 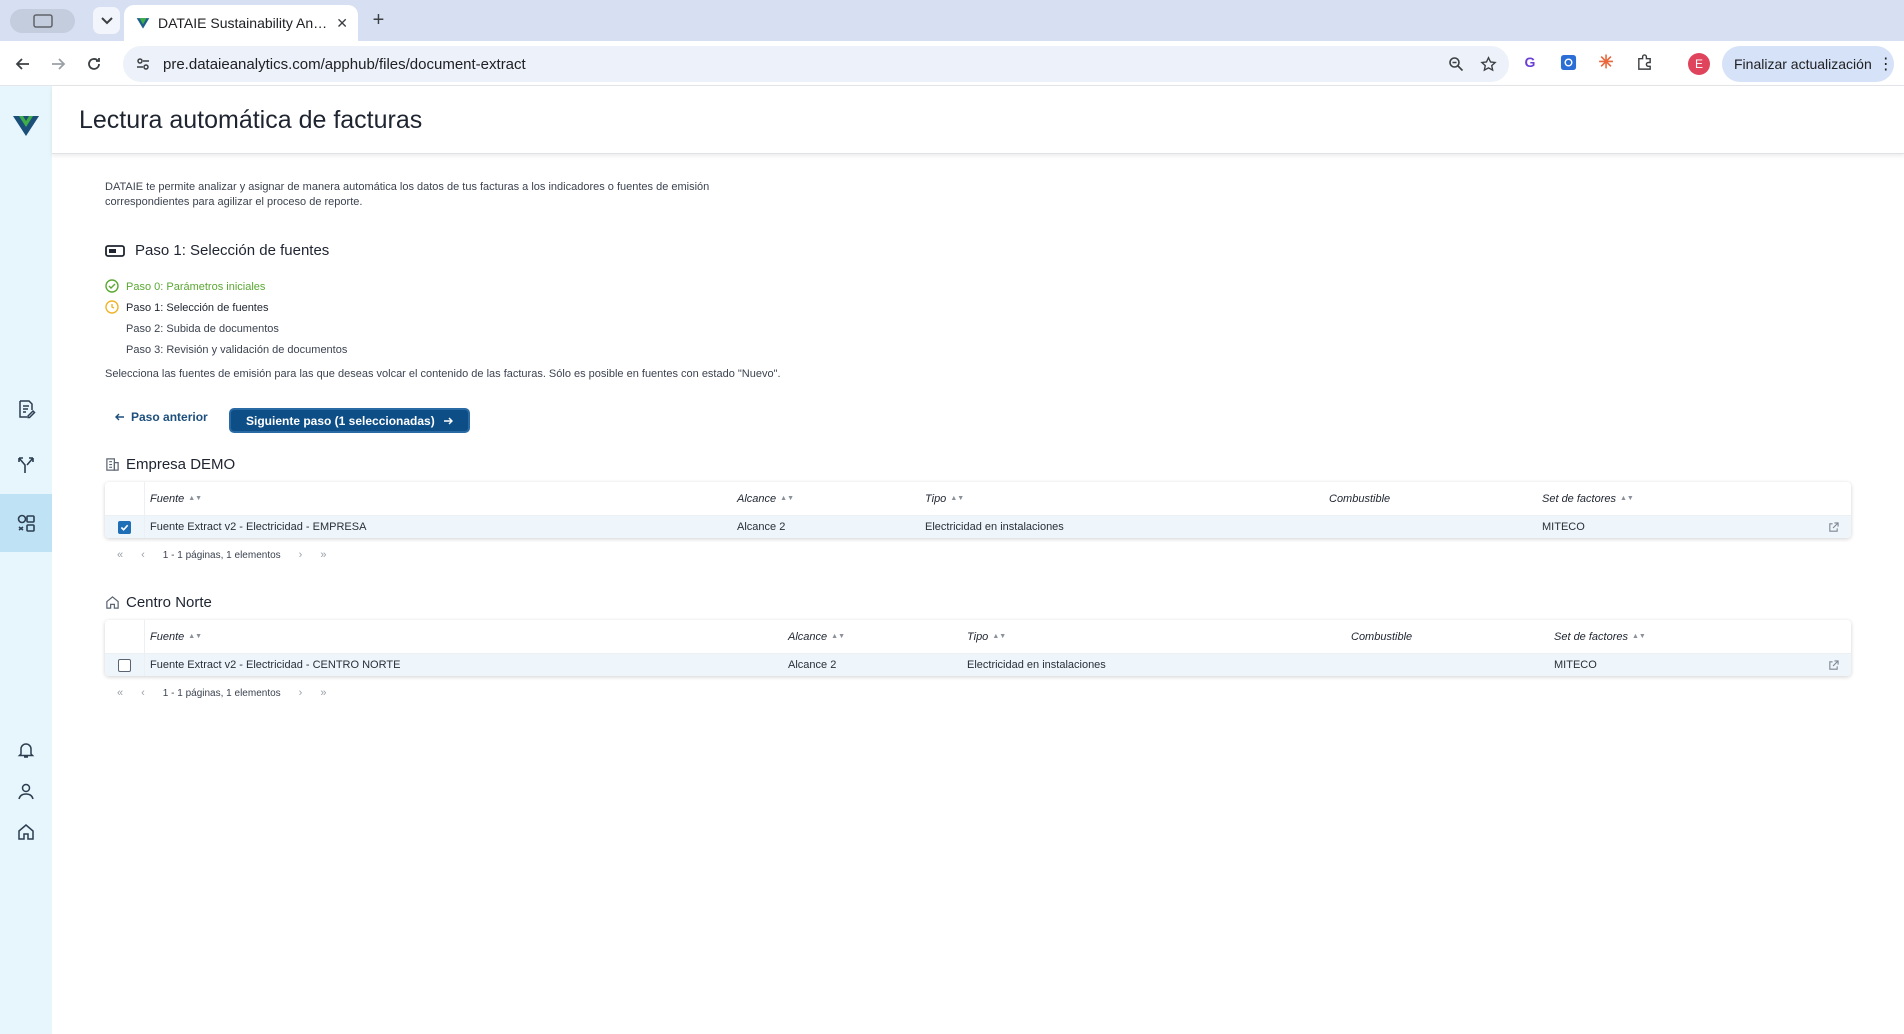 I want to click on sidebar-item-documents, so click(x=26, y=409).